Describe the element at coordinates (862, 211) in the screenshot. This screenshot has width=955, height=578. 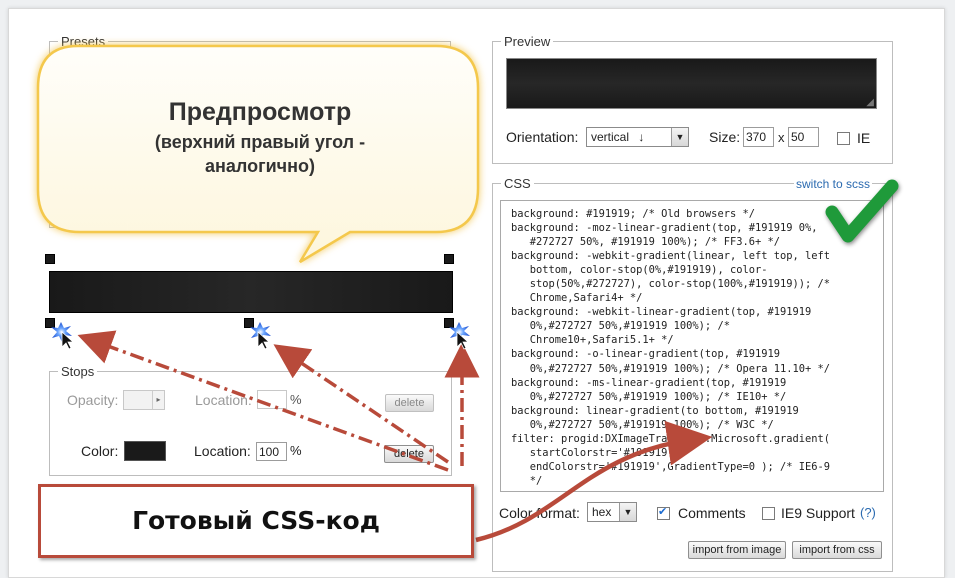
I see `check-icon` at that location.